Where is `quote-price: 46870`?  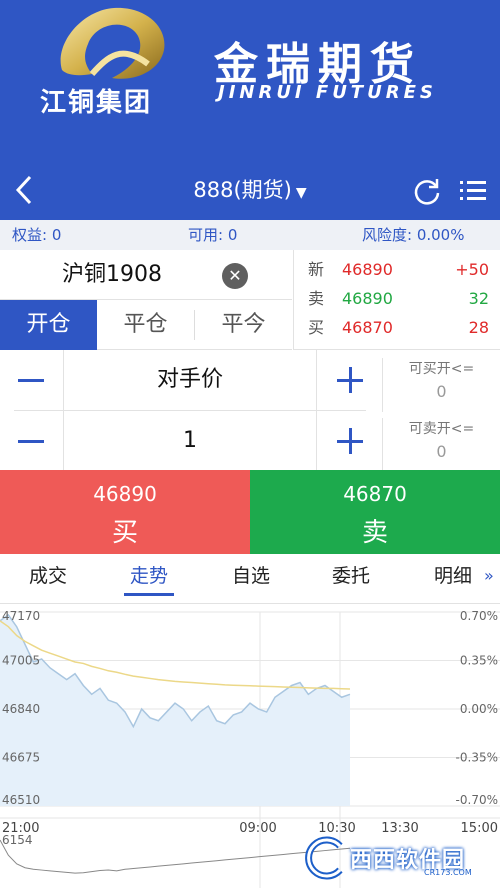
quote-price: 46870 is located at coordinates (367, 327).